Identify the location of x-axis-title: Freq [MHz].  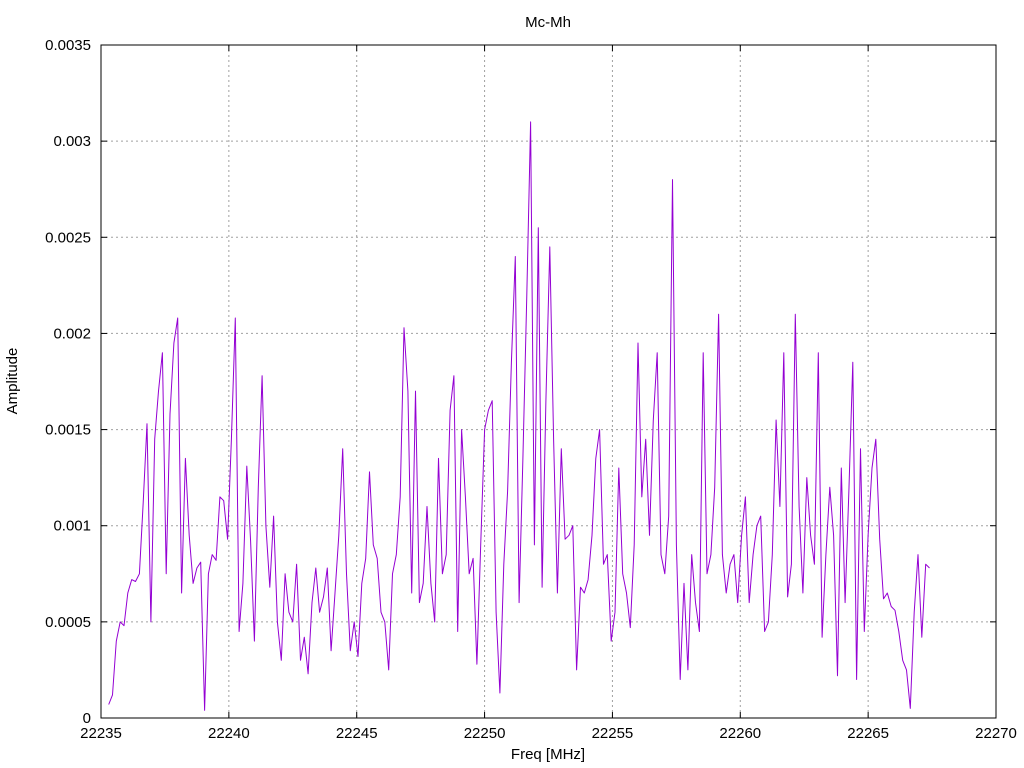
(548, 754).